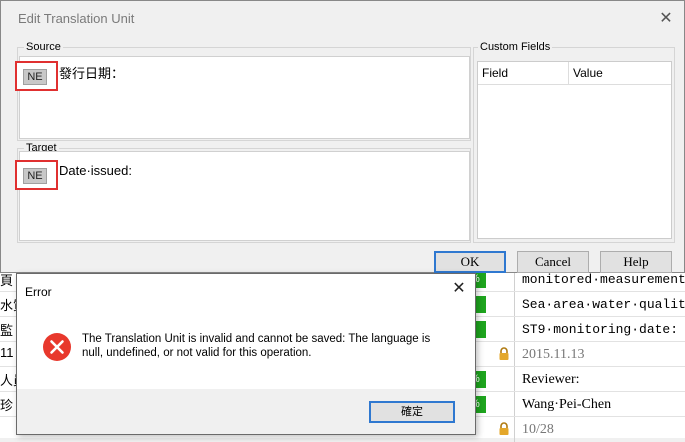  I want to click on target-cell: Wang·Pei-Chen, so click(599, 404).